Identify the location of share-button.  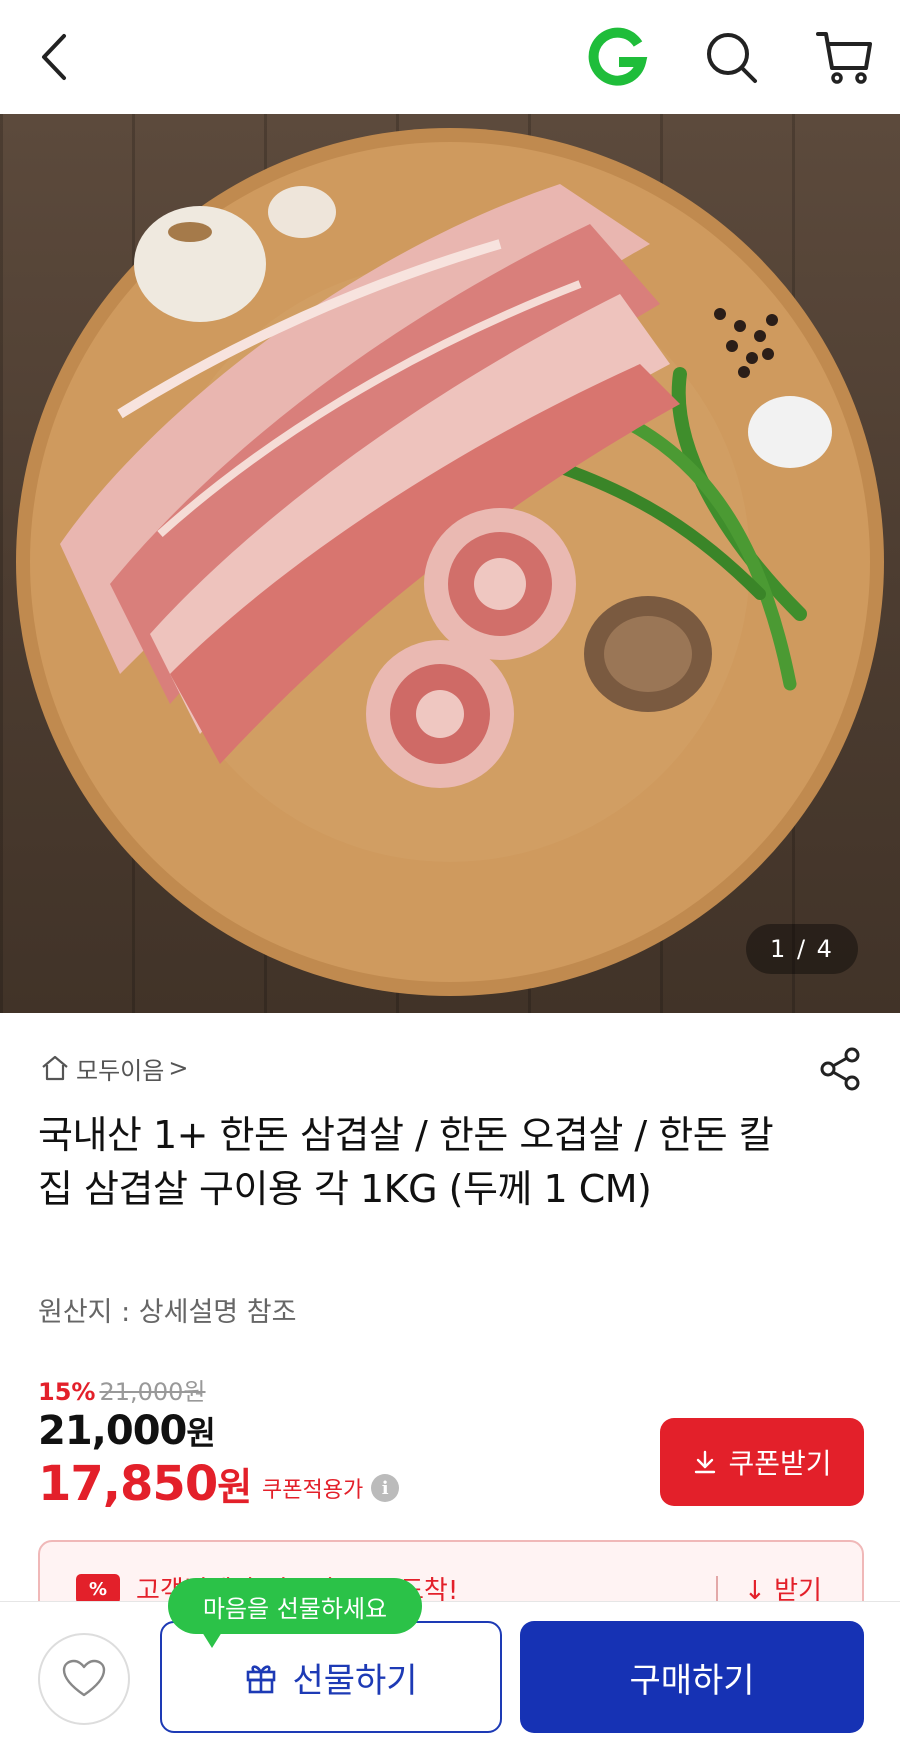
(841, 1069).